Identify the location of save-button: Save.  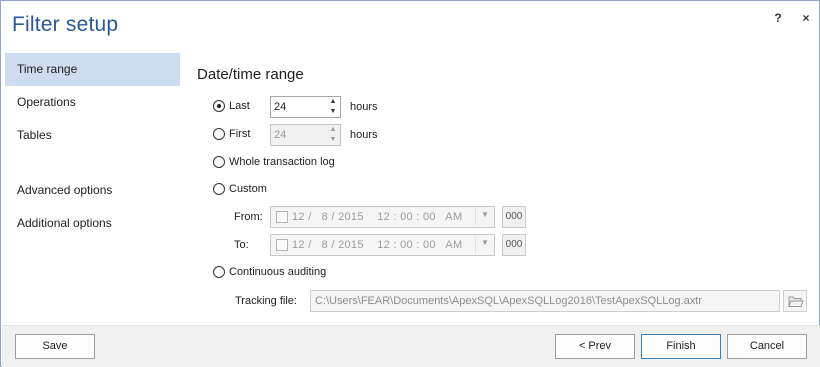
(55, 346).